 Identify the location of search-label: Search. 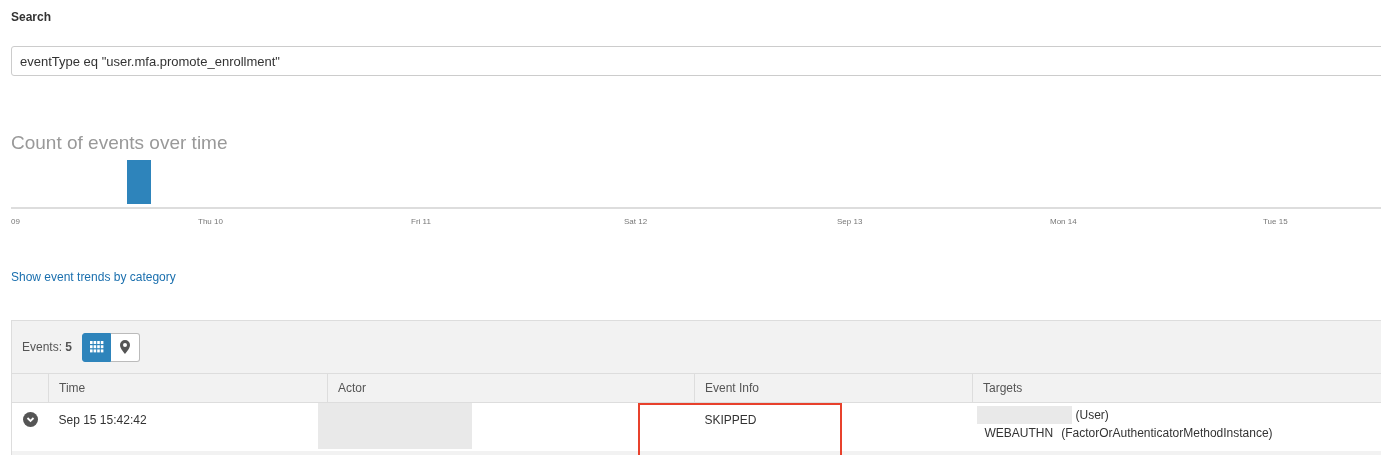
(32, 17).